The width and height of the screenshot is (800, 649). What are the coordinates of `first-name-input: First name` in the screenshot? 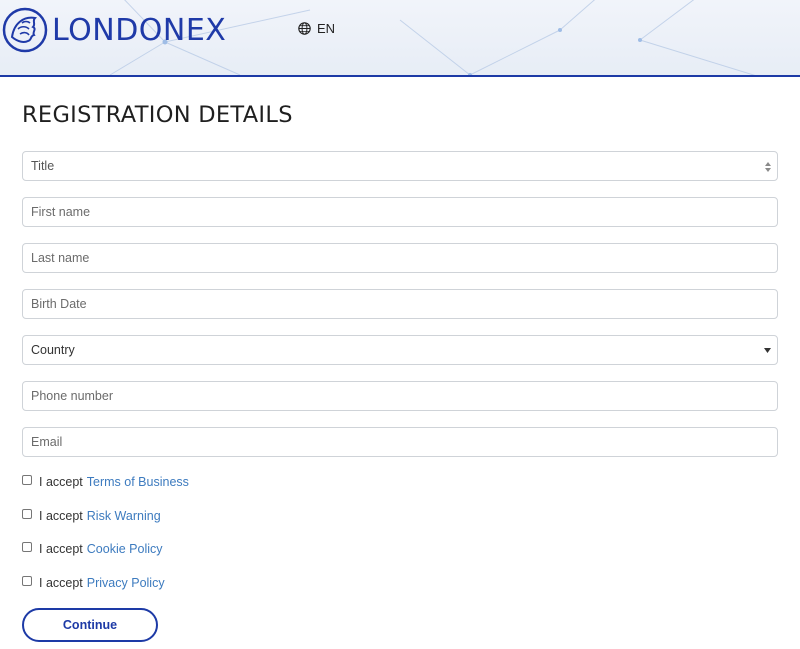 It's located at (400, 212).